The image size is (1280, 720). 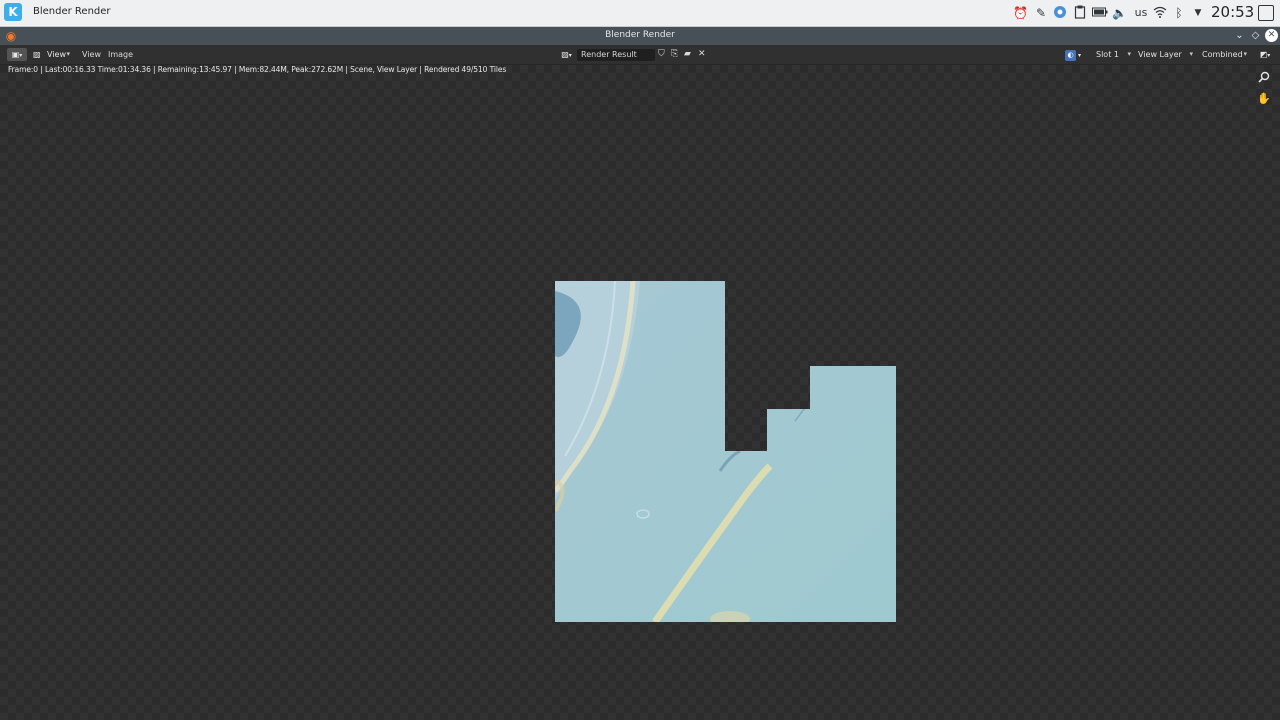 What do you see at coordinates (1160, 54) in the screenshot?
I see `view-layer-dropdown-label: View Layer` at bounding box center [1160, 54].